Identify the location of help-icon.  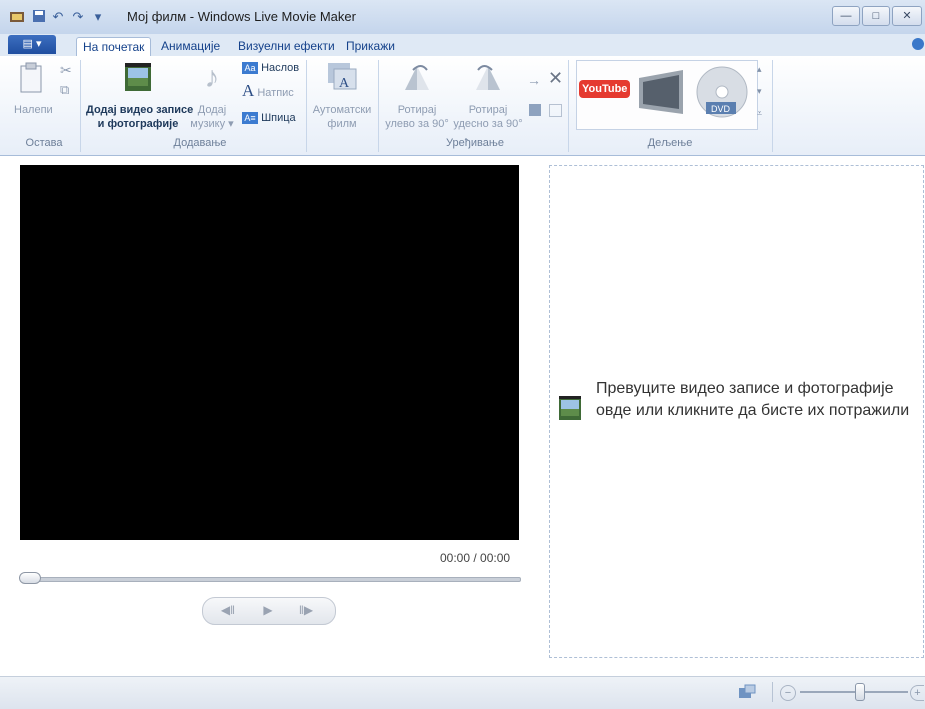
(918, 44).